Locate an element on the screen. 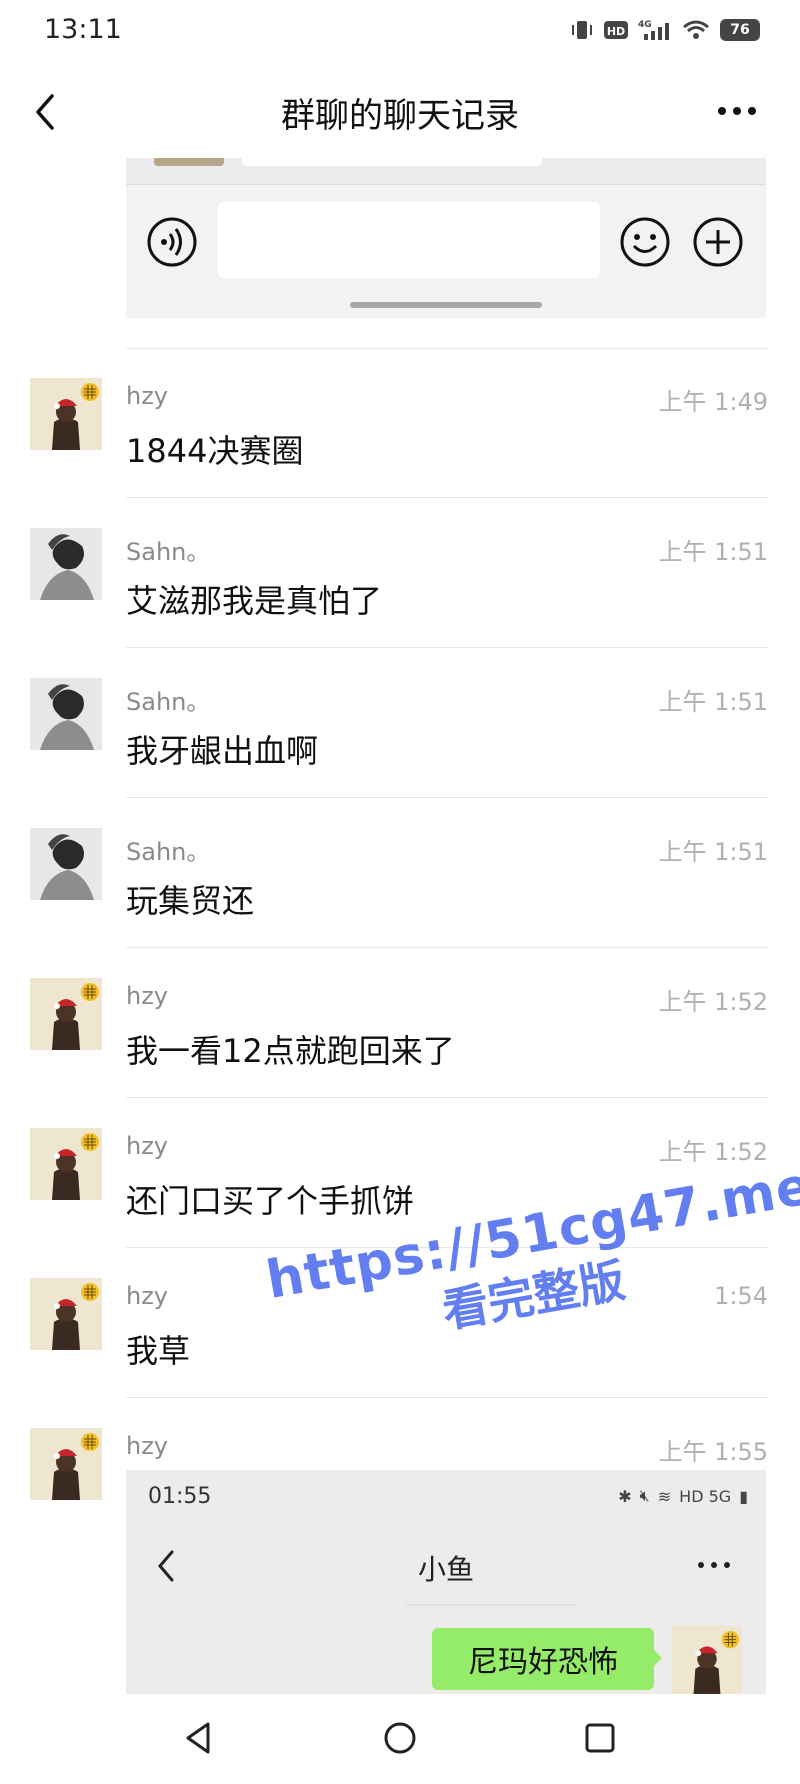  recents-square-icon is located at coordinates (600, 1738).